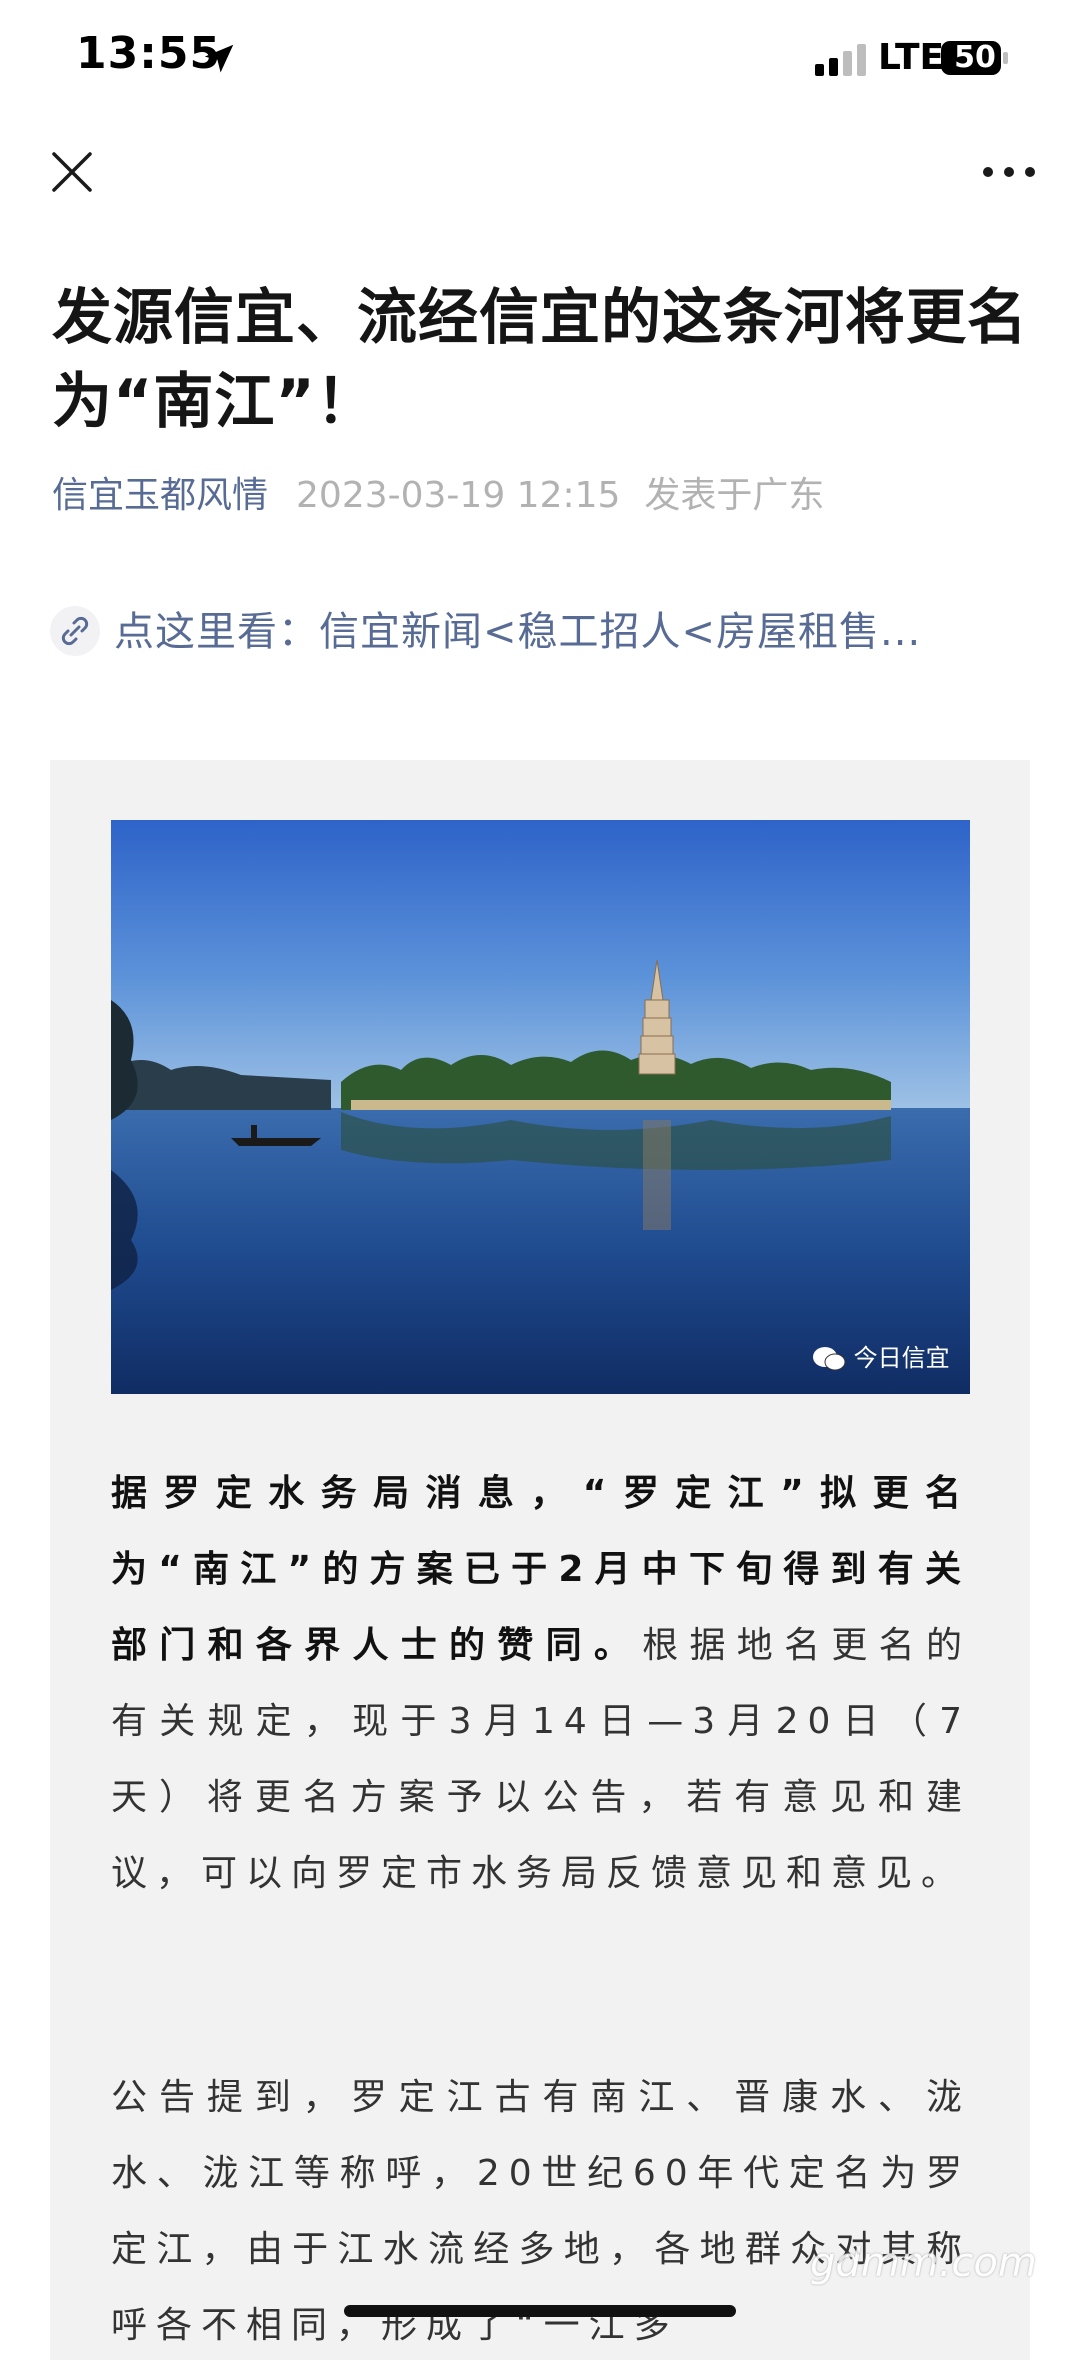 This screenshot has width=1080, height=2360. I want to click on image-watermark-text: 今日信宜, so click(901, 1358).